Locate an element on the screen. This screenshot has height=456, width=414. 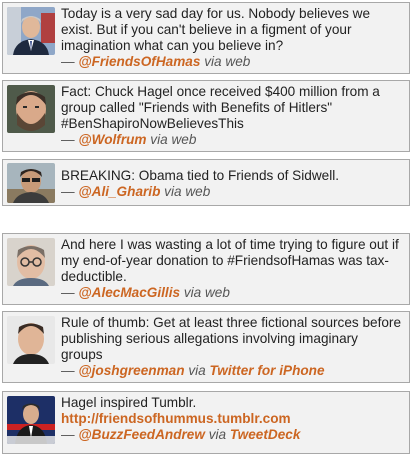
tweet-meta: — @BuzzFeedAndrew via TweetDeck is located at coordinates (232, 435).